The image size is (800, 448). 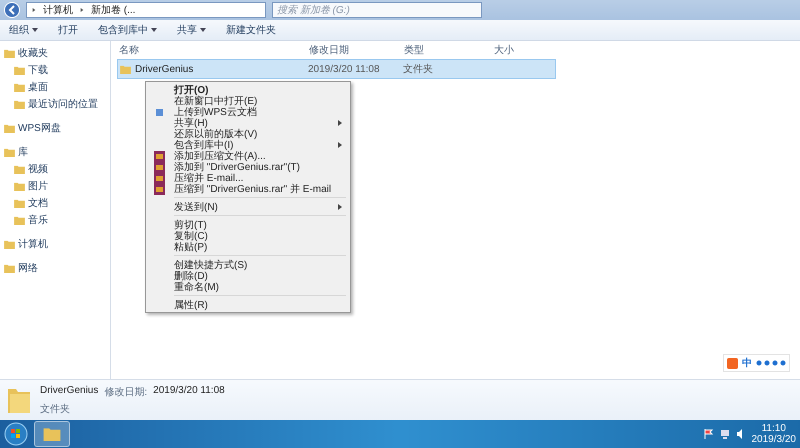 What do you see at coordinates (55, 70) in the screenshot?
I see `sidebar-item: 下载` at bounding box center [55, 70].